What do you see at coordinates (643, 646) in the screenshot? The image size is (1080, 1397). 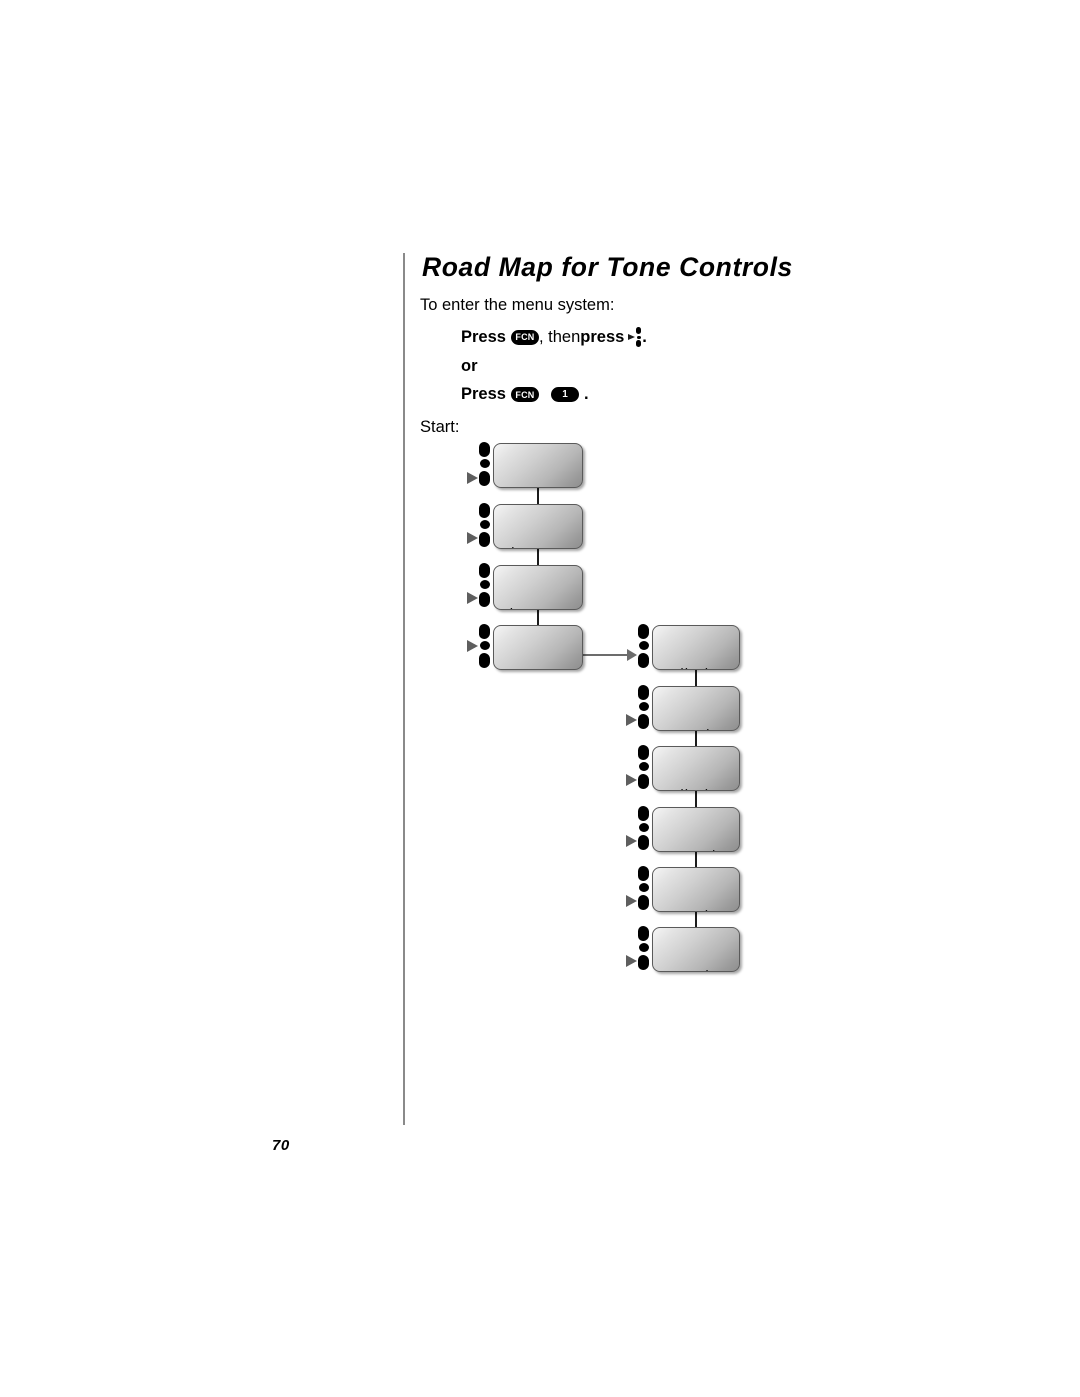 I see `scroll-key-icon-call-alert-type` at bounding box center [643, 646].